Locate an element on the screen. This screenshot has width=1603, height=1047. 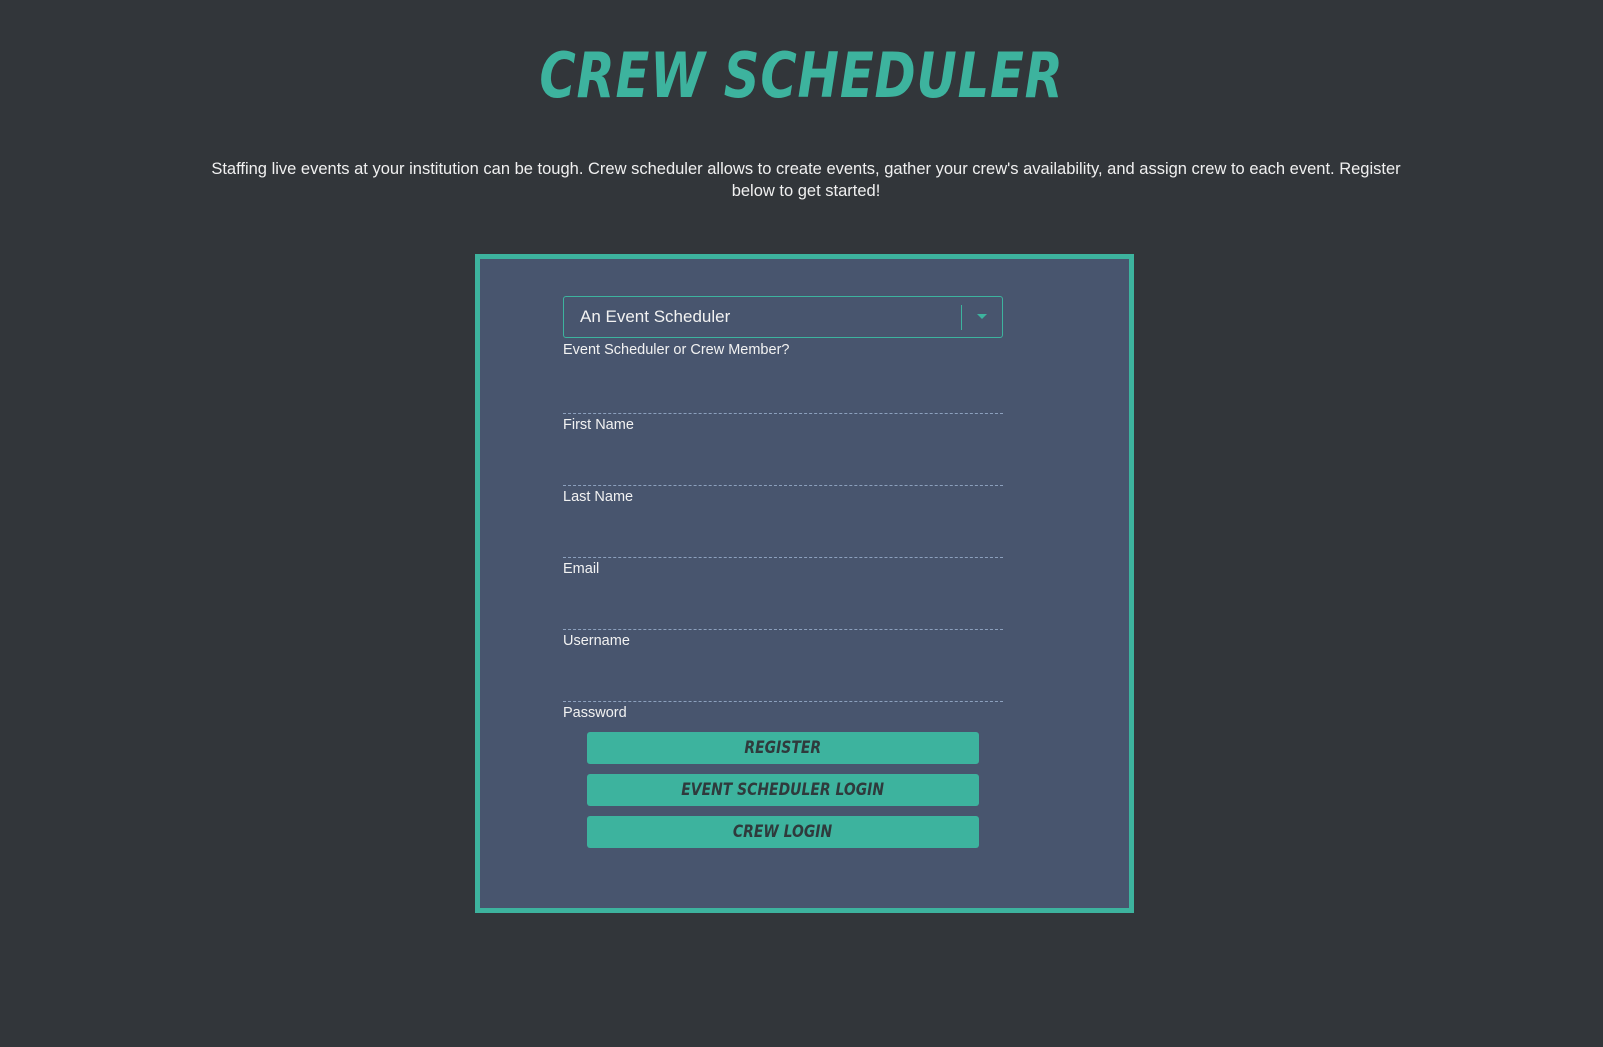
username-field: Username is located at coordinates (783, 631).